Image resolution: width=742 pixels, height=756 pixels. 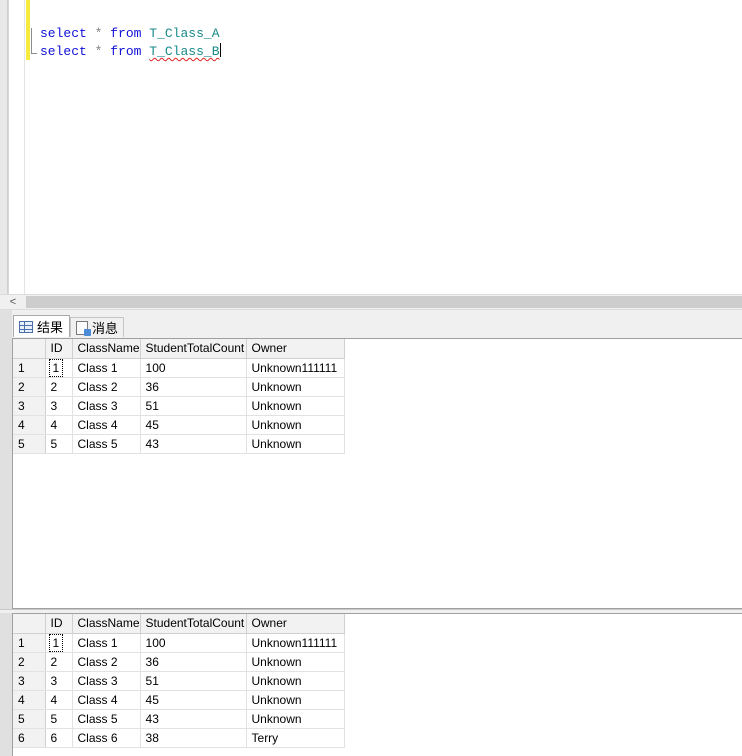 What do you see at coordinates (126, 51) in the screenshot?
I see `keyword-from: from` at bounding box center [126, 51].